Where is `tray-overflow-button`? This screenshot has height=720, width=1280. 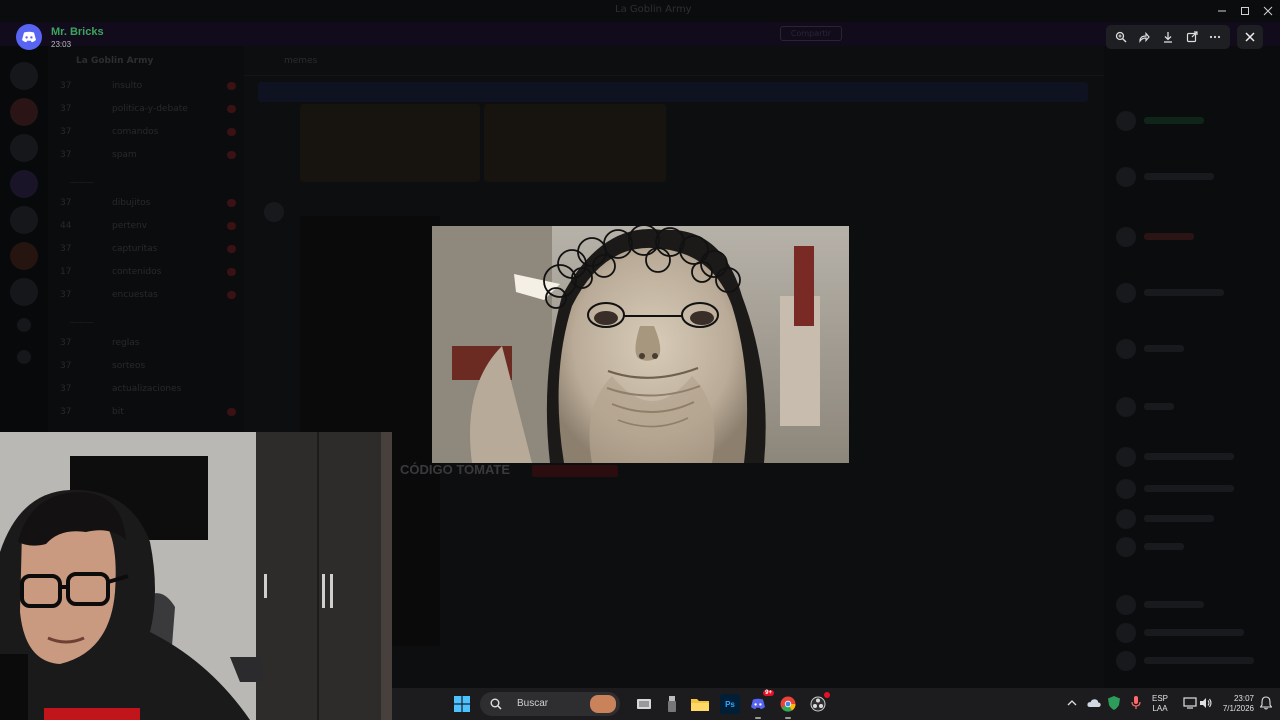
tray-overflow-button is located at coordinates (1072, 703).